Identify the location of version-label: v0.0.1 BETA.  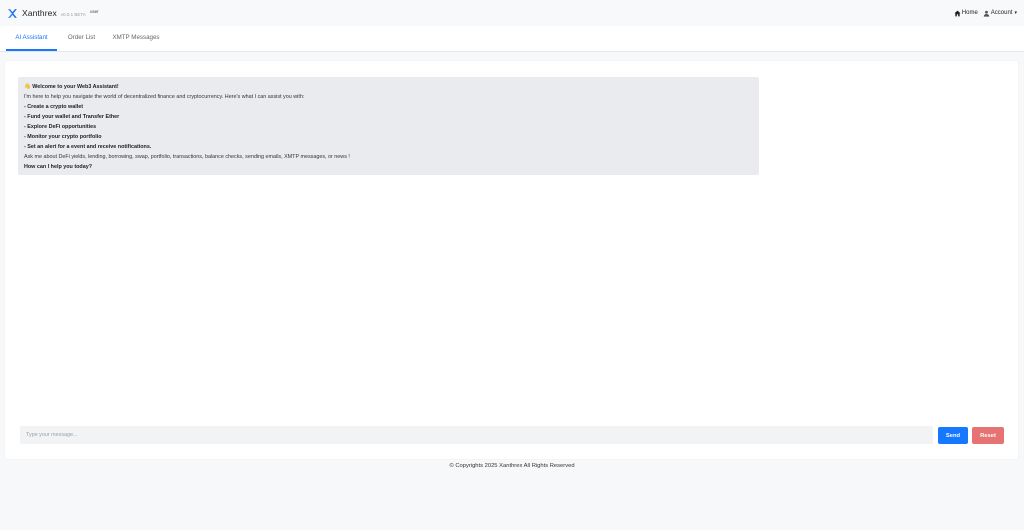
(73, 14).